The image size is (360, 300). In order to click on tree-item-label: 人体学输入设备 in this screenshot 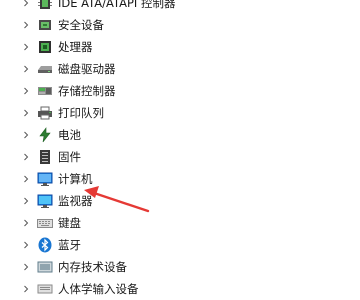, I will do `click(98, 289)`.